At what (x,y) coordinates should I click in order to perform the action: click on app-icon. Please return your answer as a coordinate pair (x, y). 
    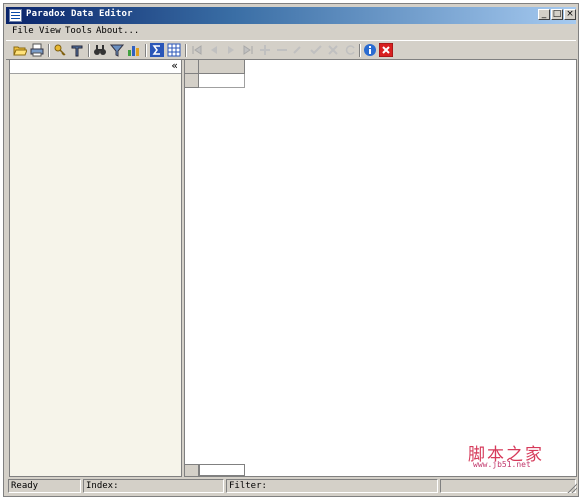
    Looking at the image, I should click on (15, 15).